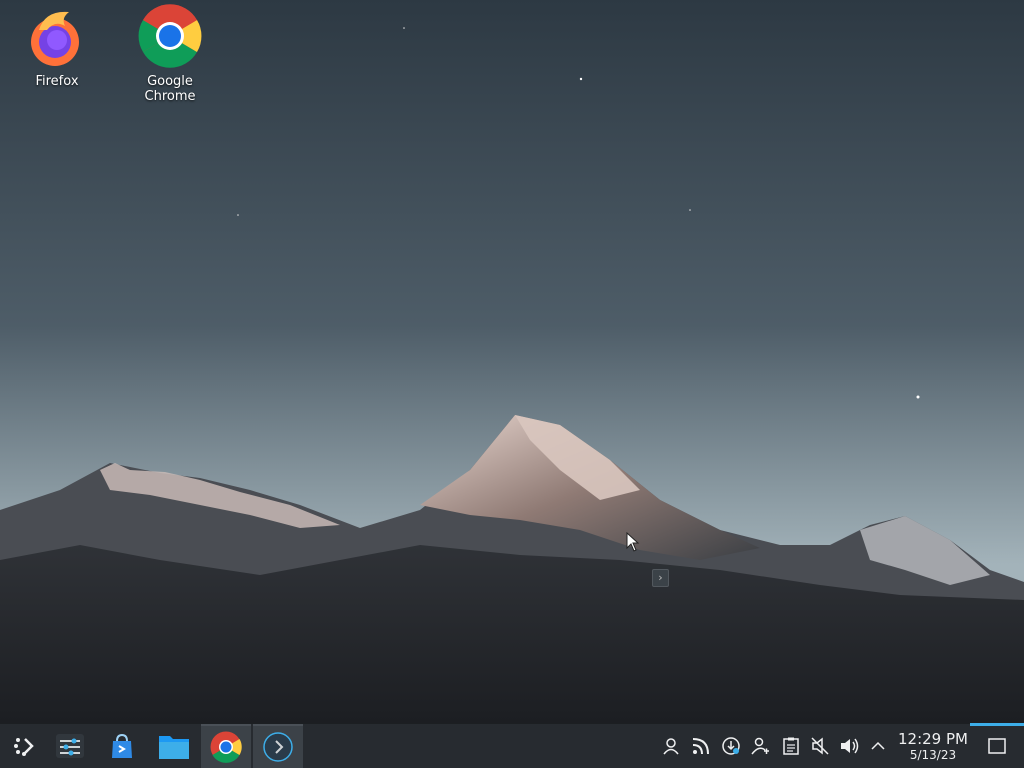 The height and width of the screenshot is (768, 1024). I want to click on return-arrow-icon, so click(278, 747).